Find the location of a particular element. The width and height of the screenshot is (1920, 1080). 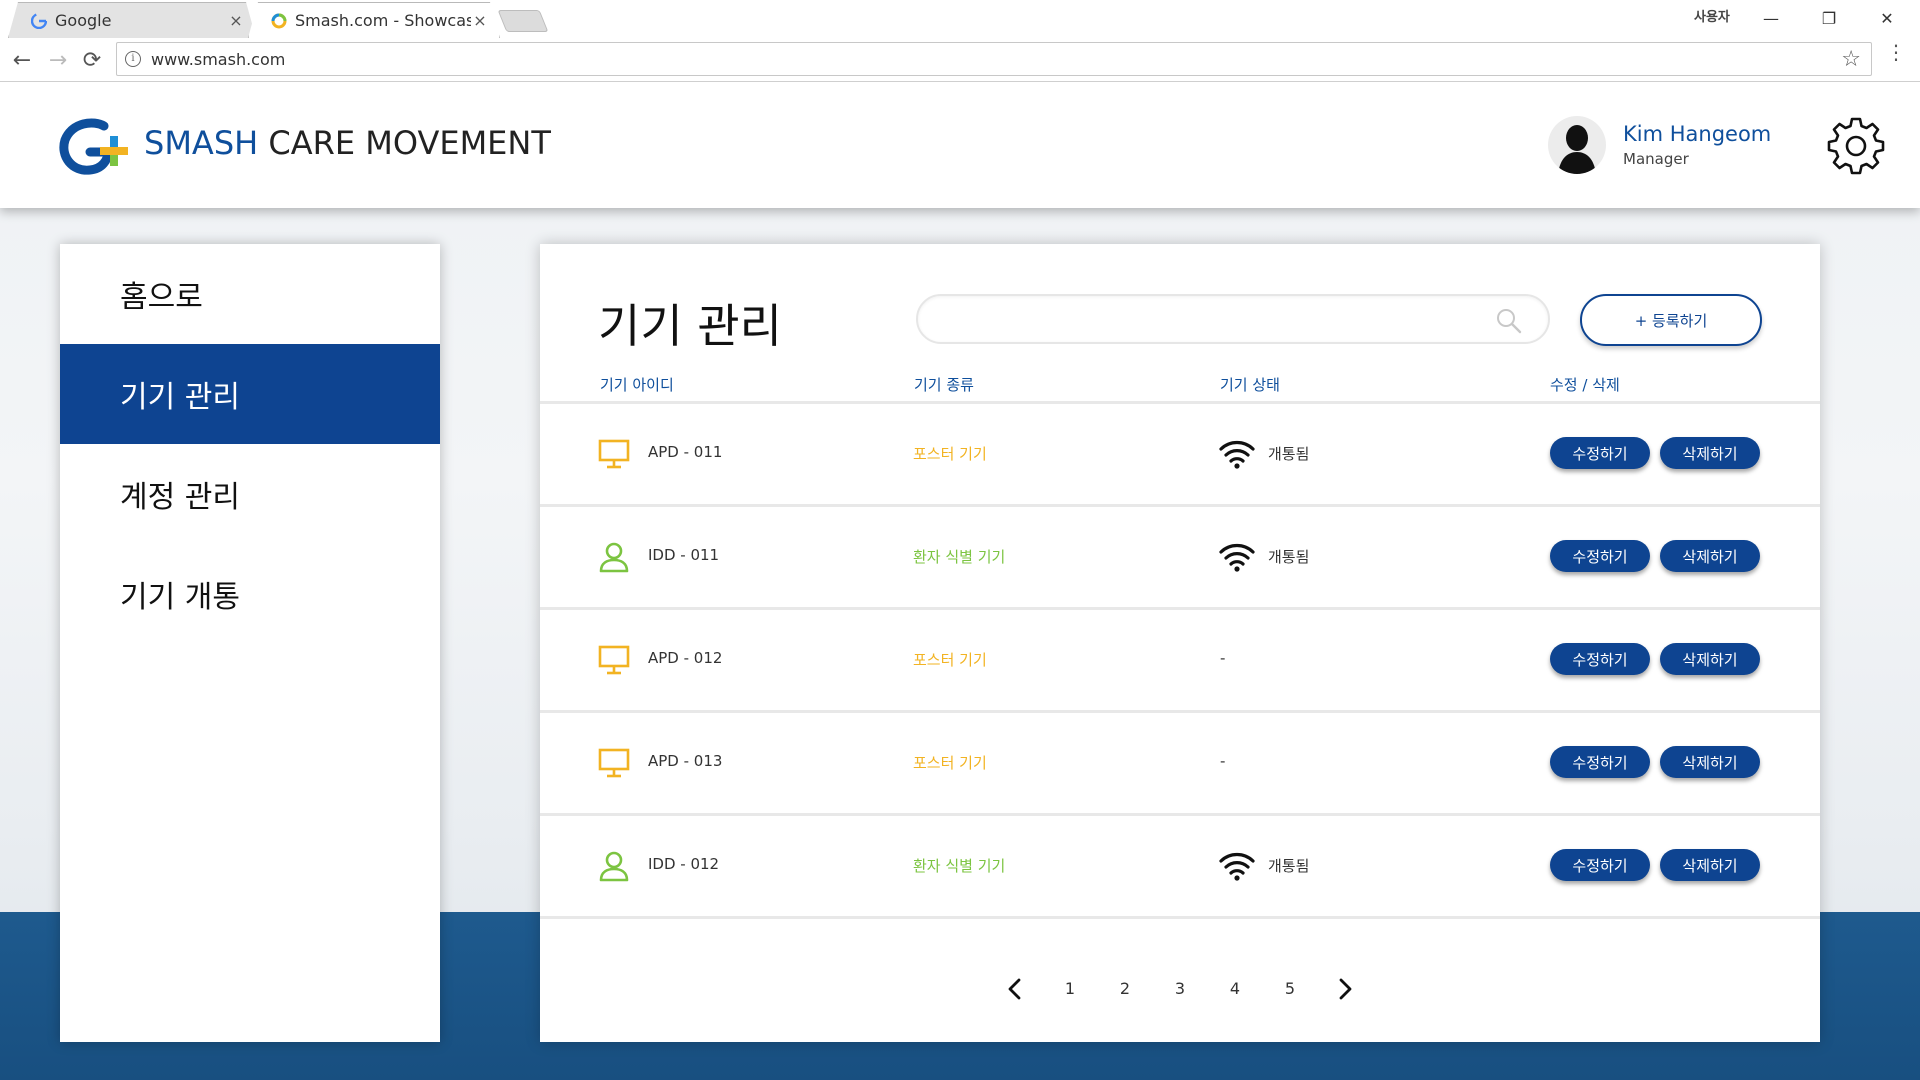

sidebar-item-home: 홈으로 is located at coordinates (250, 294).